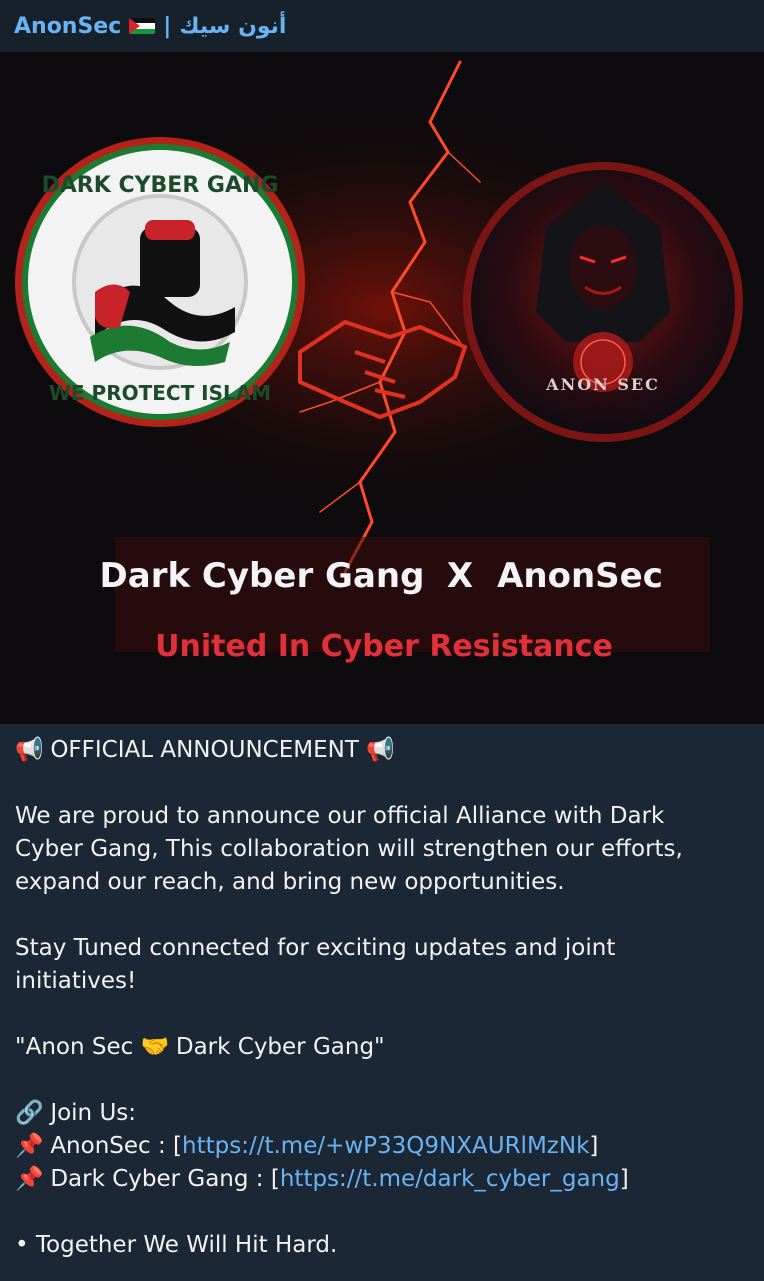 This screenshot has height=1281, width=764. What do you see at coordinates (76, 981) in the screenshot?
I see `para2-line2: initiatives!` at bounding box center [76, 981].